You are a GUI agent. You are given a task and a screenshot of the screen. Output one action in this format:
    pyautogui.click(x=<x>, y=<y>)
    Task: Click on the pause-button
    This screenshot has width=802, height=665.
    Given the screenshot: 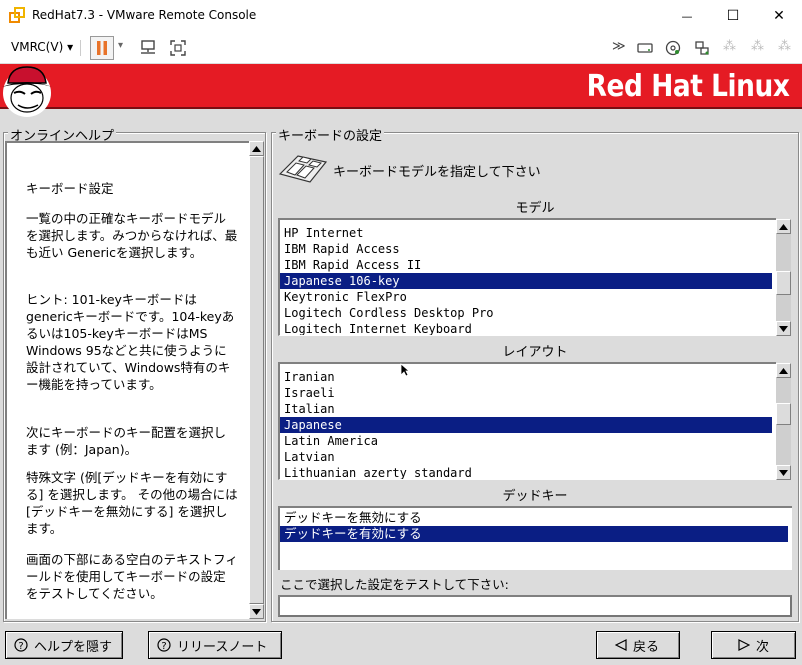 What is the action you would take?
    pyautogui.click(x=102, y=48)
    